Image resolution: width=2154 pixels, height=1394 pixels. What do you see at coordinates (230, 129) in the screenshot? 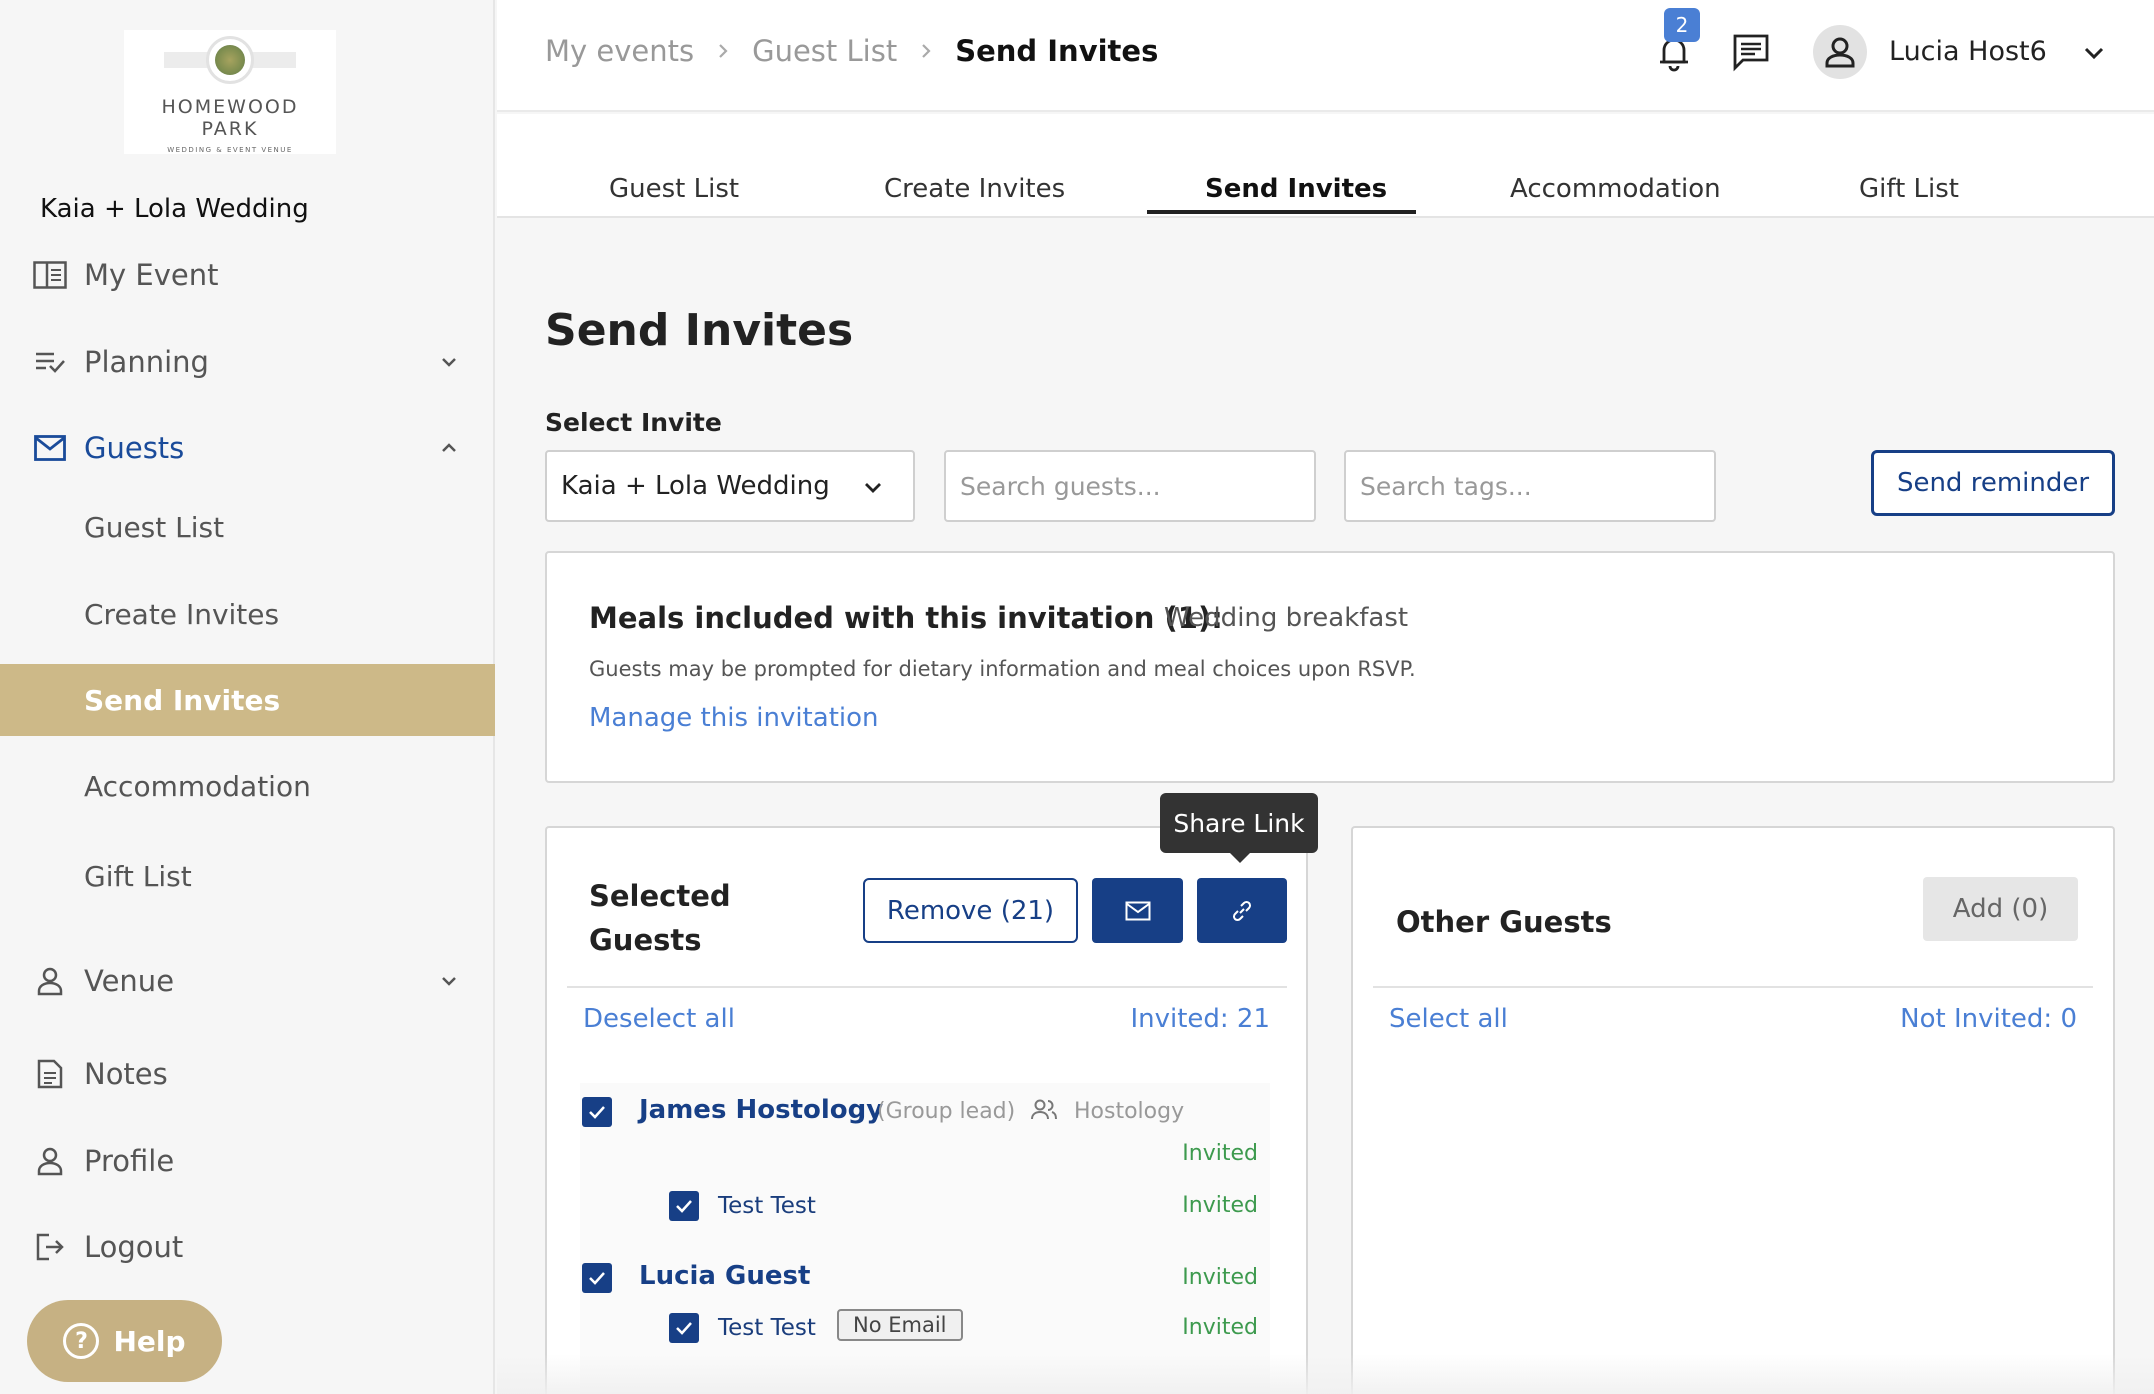
I see `logo-text-2: PARK` at bounding box center [230, 129].